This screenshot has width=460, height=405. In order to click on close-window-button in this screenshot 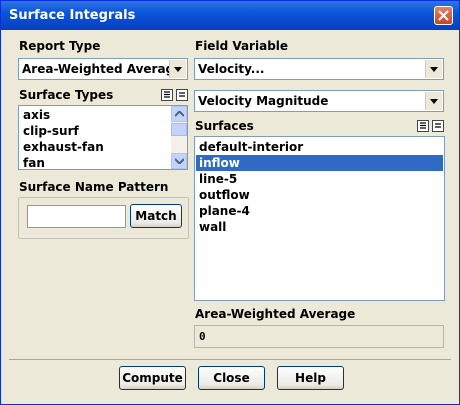, I will do `click(443, 15)`.